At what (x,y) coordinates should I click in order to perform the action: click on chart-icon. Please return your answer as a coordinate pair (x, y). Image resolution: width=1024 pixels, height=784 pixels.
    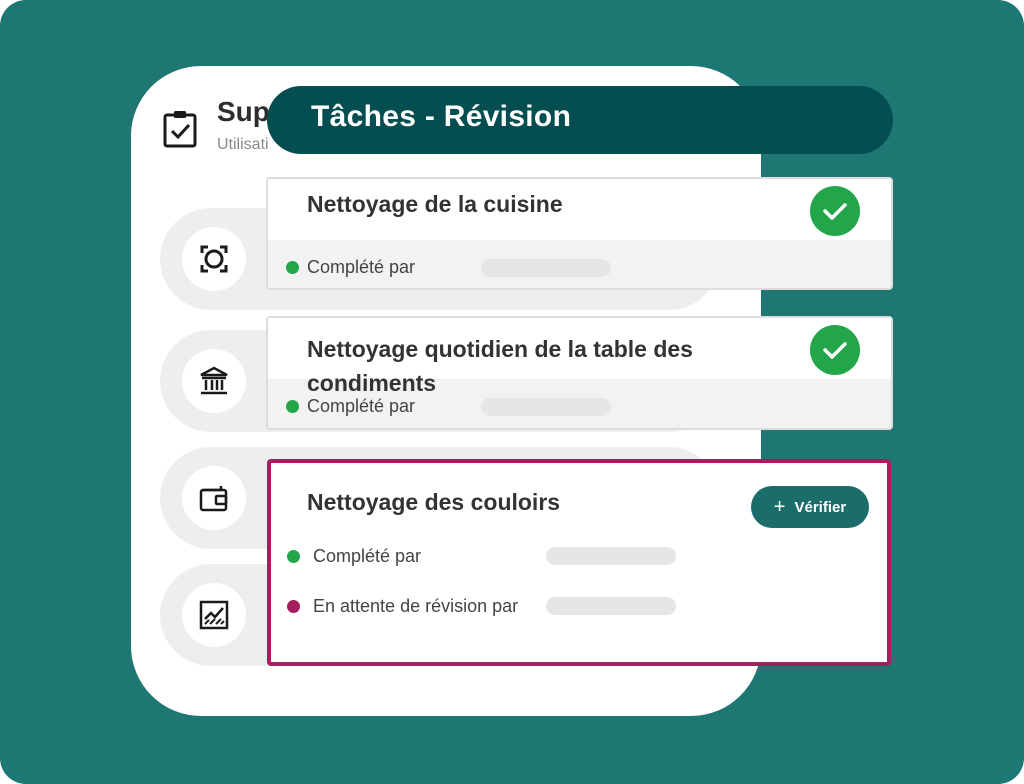
    Looking at the image, I should click on (214, 615).